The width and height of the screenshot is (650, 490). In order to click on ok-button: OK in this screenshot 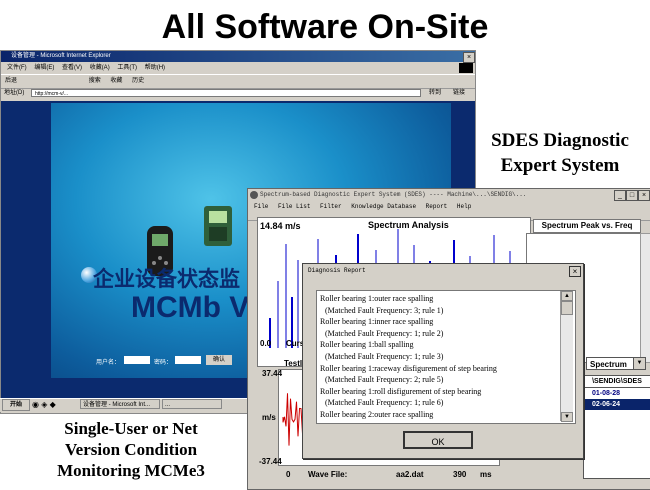, I will do `click(438, 440)`.